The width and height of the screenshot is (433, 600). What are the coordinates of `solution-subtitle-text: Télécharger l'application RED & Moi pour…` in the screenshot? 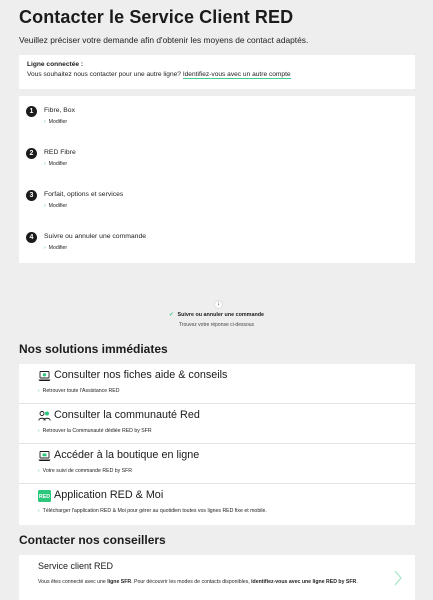 It's located at (154, 511).